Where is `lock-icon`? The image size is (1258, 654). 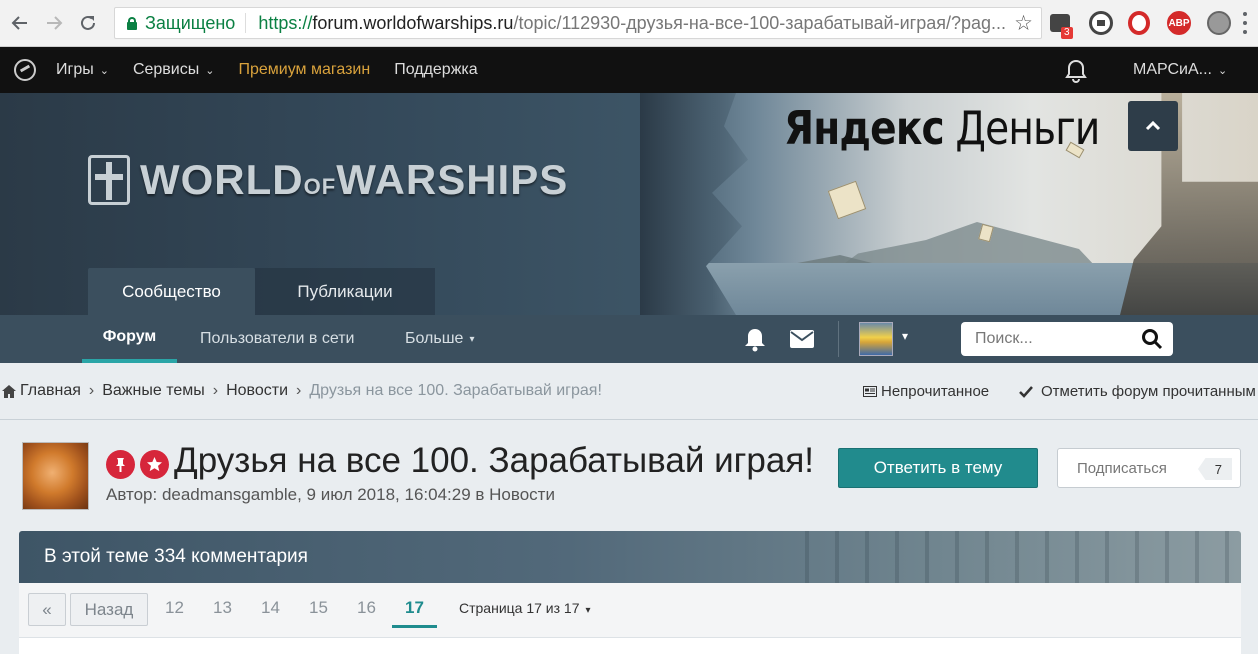
lock-icon is located at coordinates (132, 23).